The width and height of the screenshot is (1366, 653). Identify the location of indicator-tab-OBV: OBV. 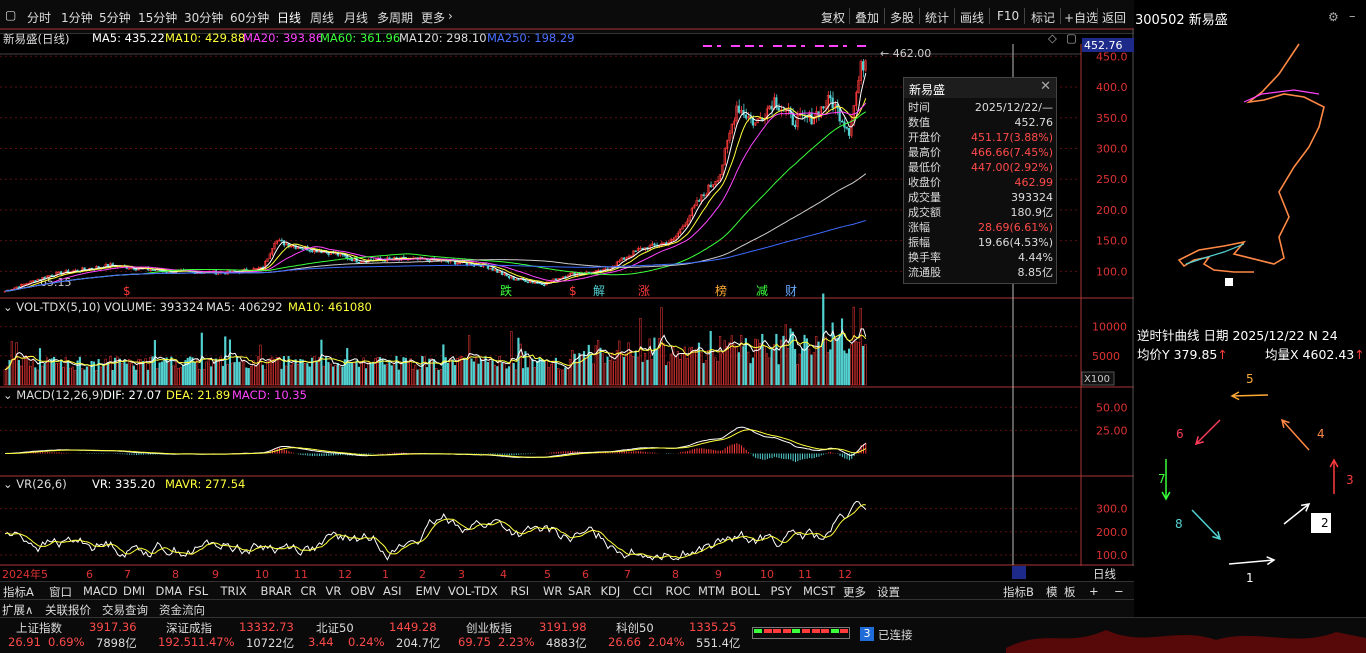
(363, 591).